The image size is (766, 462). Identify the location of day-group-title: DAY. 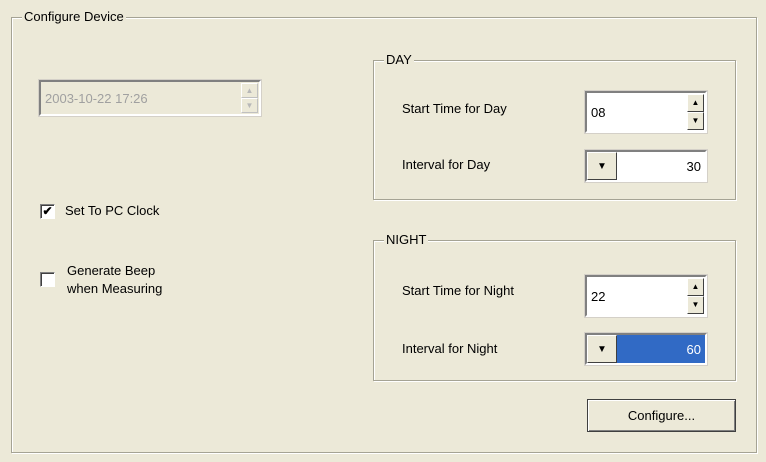
(399, 60).